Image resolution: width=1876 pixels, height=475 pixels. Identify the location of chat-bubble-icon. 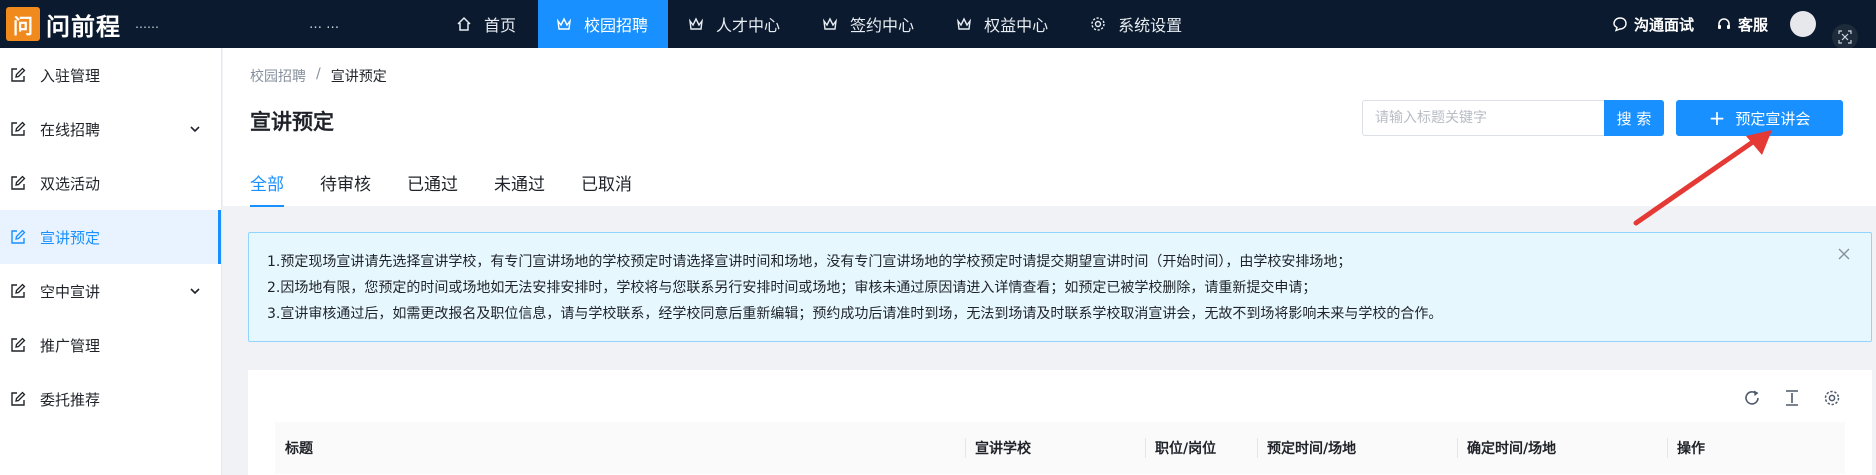
(1620, 24).